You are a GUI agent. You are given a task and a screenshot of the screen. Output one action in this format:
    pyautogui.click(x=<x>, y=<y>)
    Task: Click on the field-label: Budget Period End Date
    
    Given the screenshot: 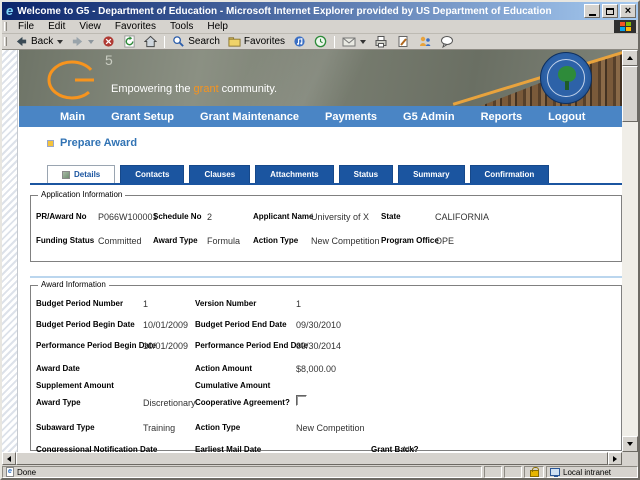 What is the action you would take?
    pyautogui.click(x=241, y=324)
    